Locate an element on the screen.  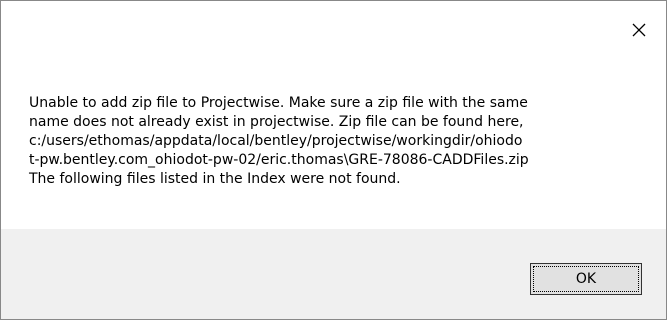
close-icon is located at coordinates (639, 30).